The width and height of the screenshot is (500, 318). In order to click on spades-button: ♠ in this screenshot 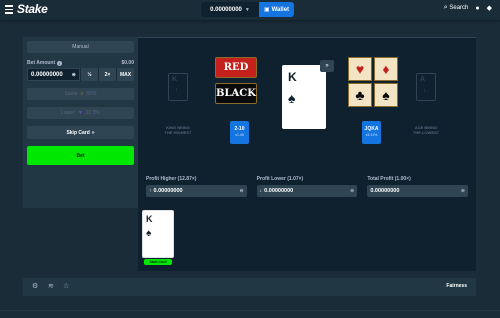, I will do `click(386, 95)`.